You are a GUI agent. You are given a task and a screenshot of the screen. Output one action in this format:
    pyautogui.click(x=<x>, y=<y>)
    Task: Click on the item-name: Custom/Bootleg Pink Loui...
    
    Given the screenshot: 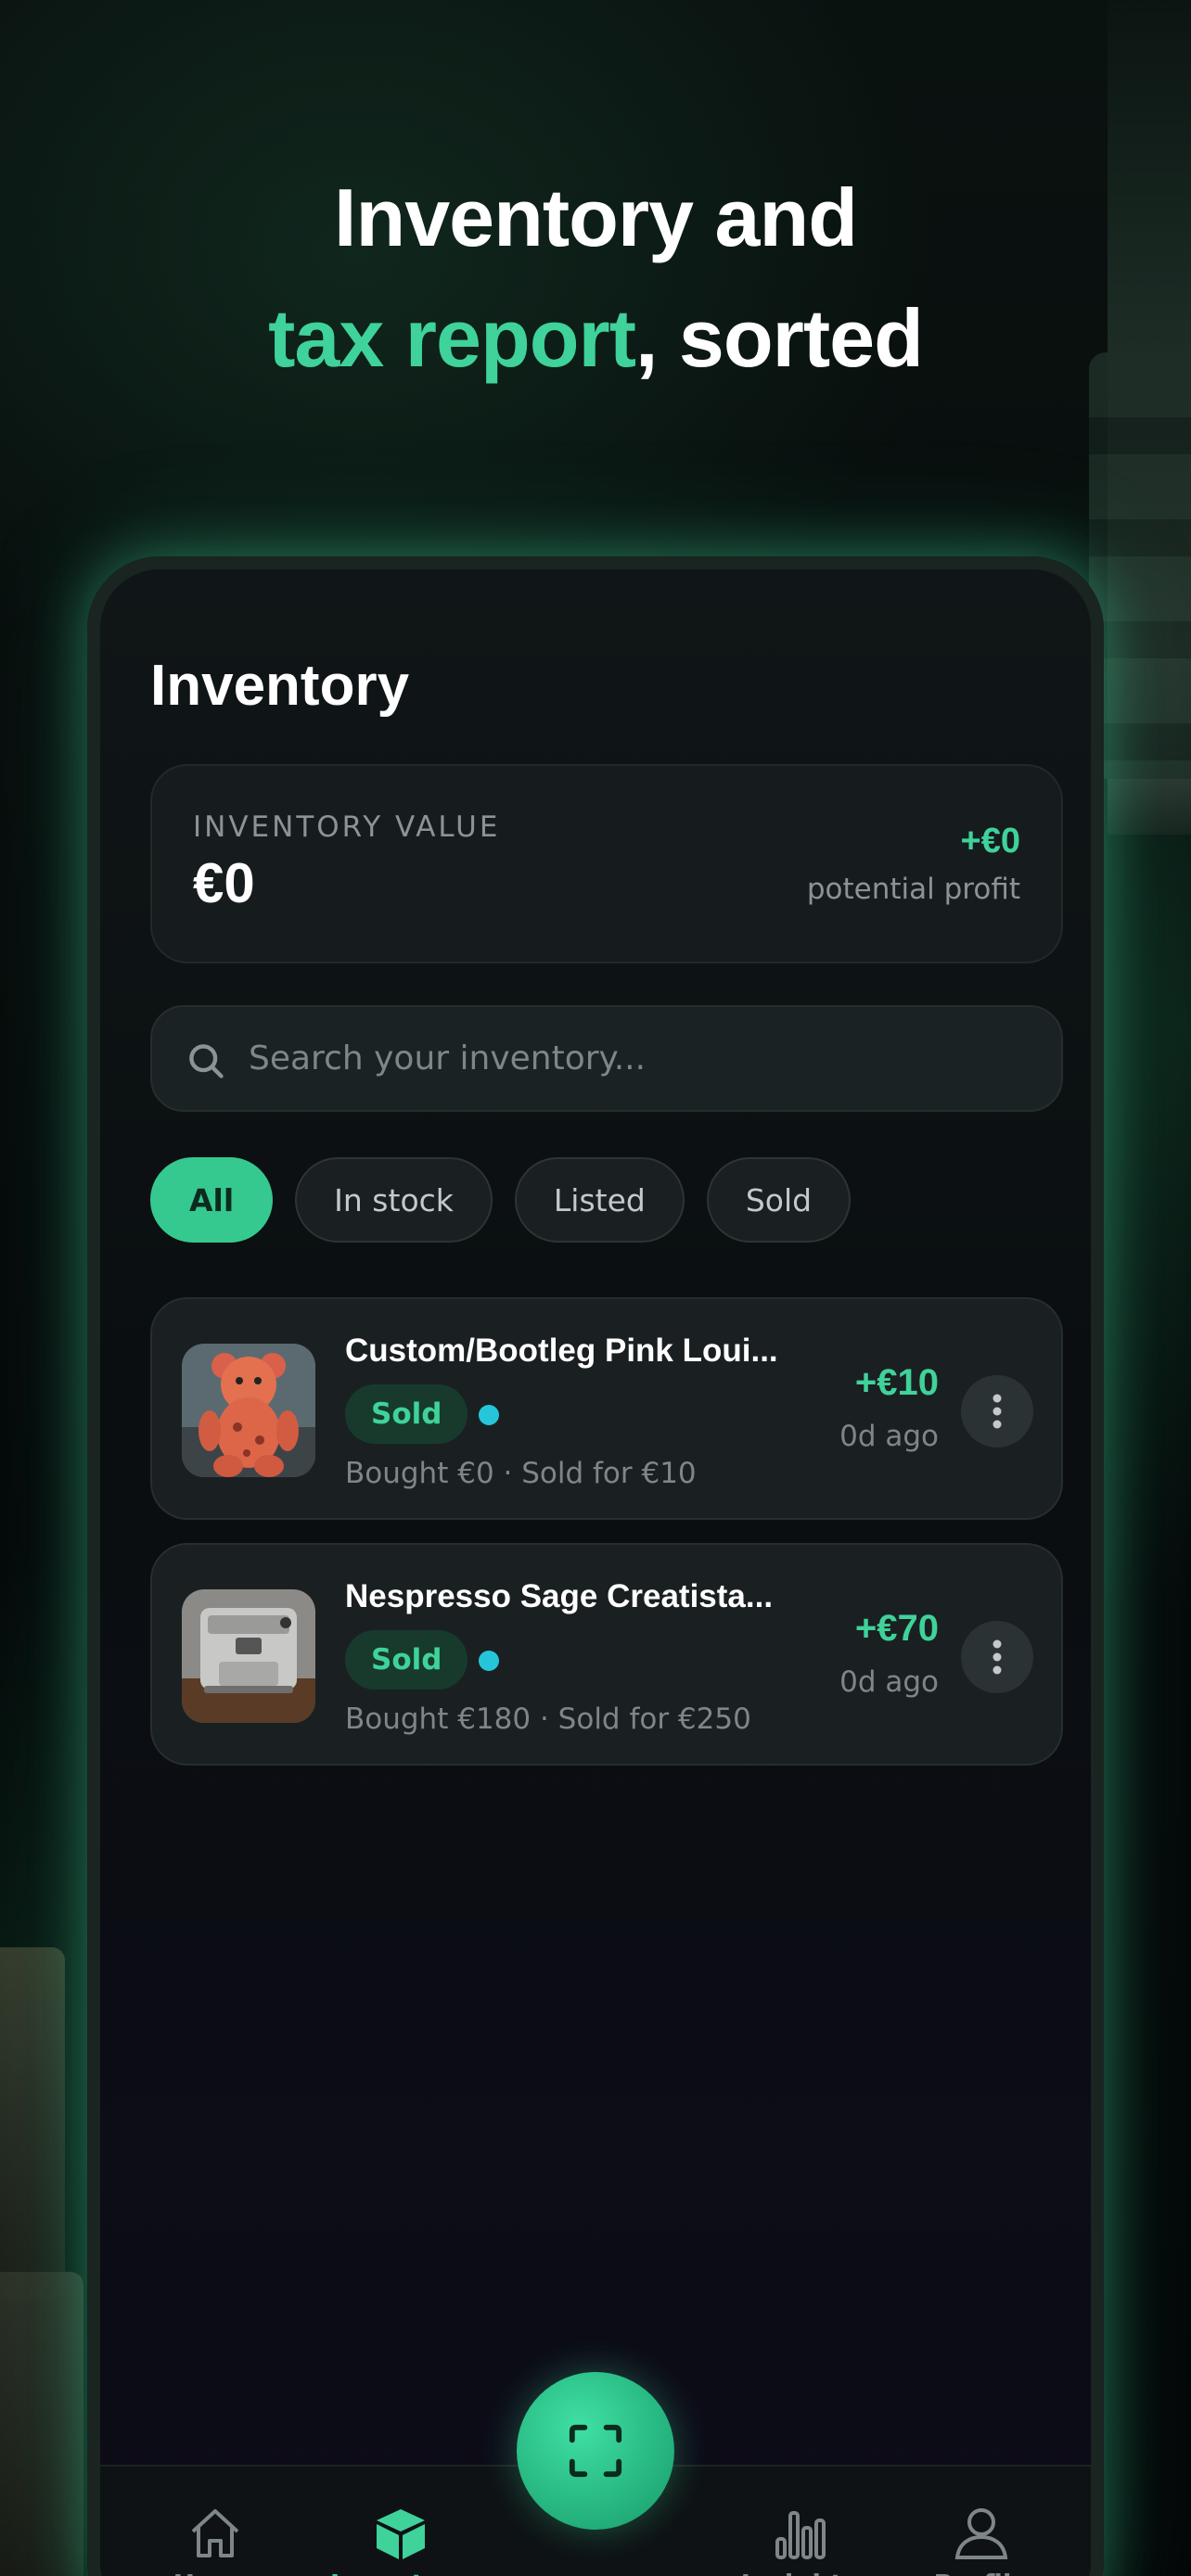 What is the action you would take?
    pyautogui.click(x=561, y=1351)
    